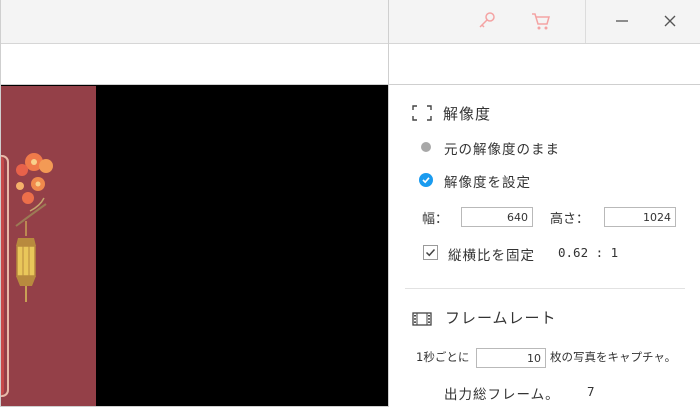  I want to click on option-set-resolution-label: 解像度を設定, so click(487, 181).